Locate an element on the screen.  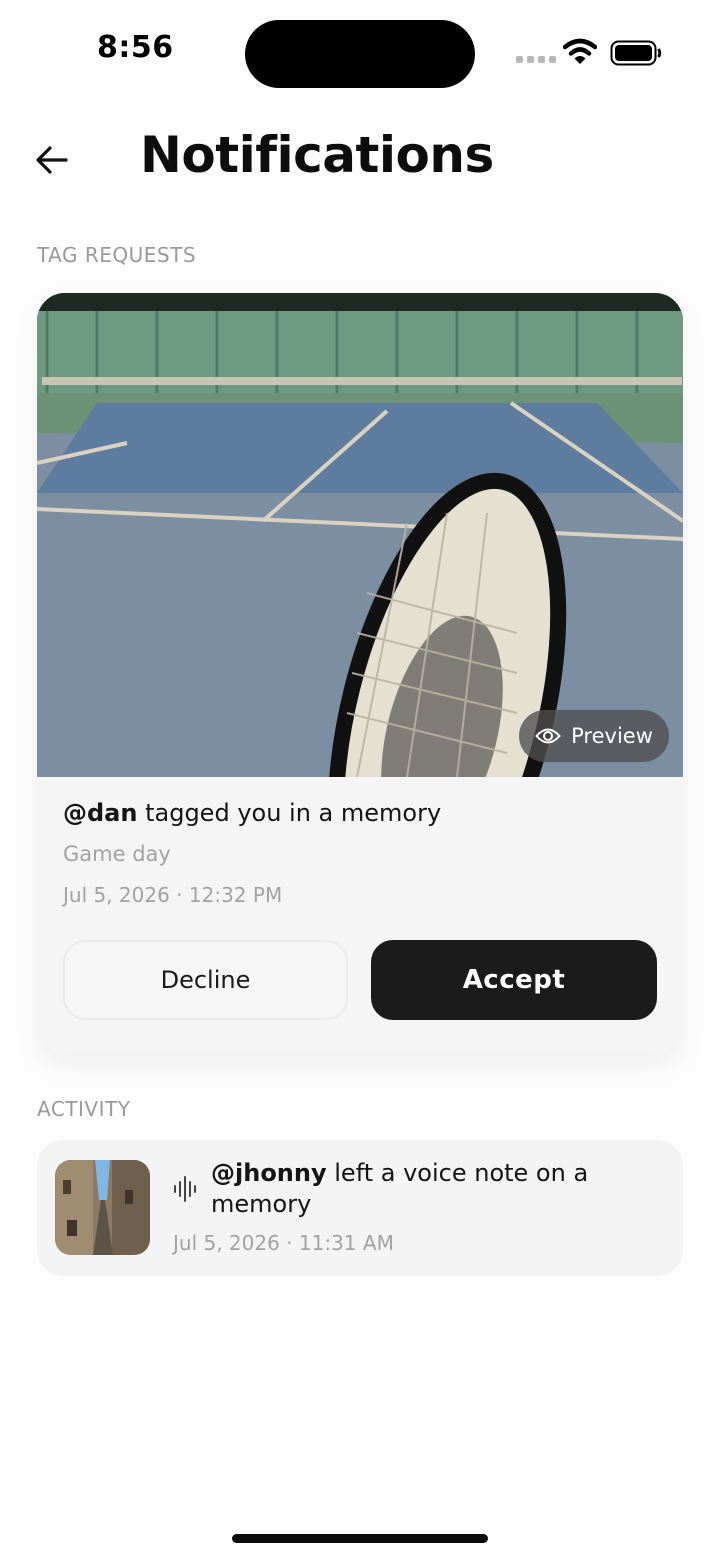
memory-caption: Game day is located at coordinates (117, 854).